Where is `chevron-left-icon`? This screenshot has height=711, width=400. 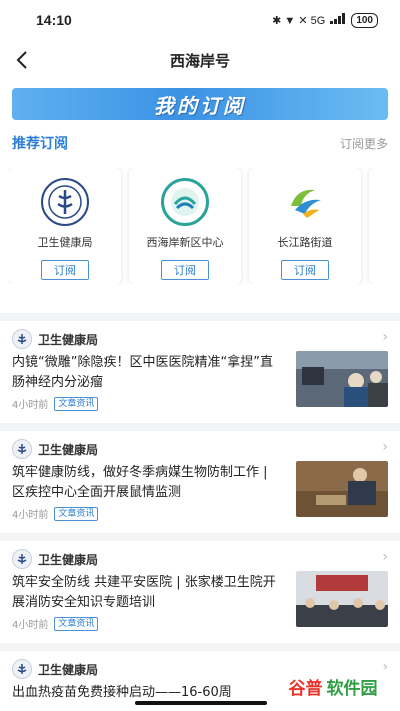 chevron-left-icon is located at coordinates (21, 60).